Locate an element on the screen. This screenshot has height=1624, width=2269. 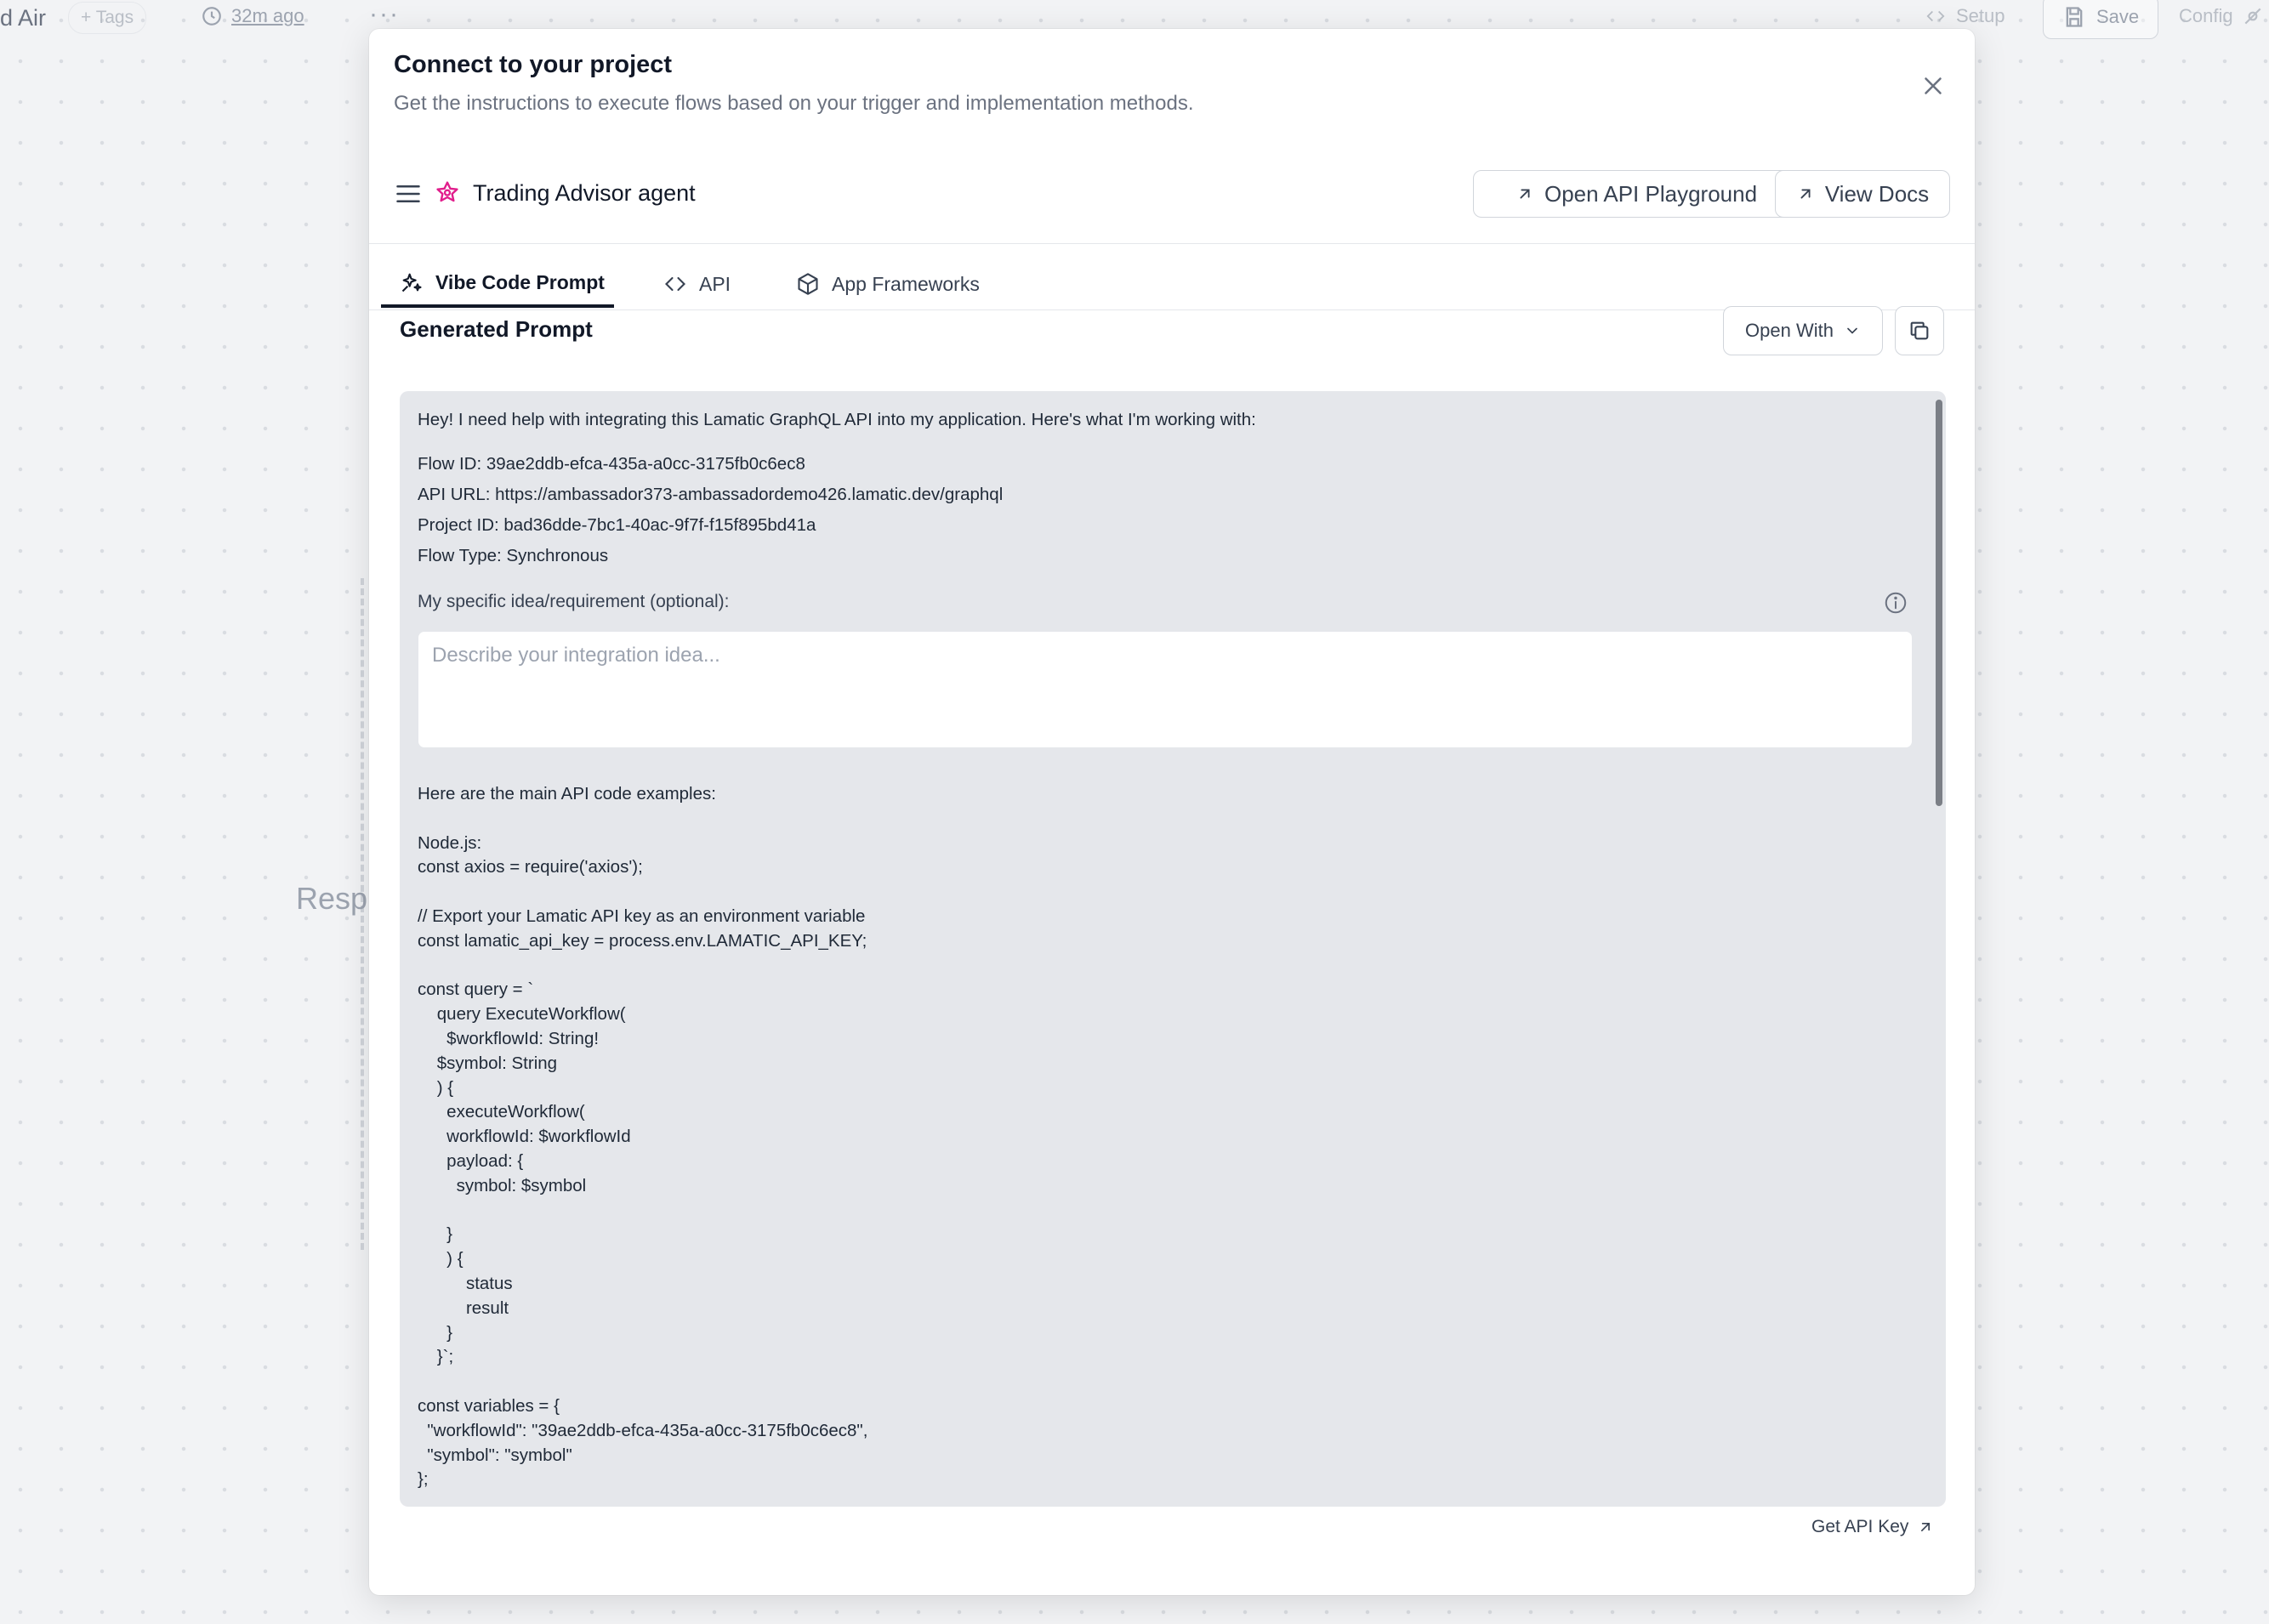
get-api-key-link: Get API Key is located at coordinates (1872, 1527).